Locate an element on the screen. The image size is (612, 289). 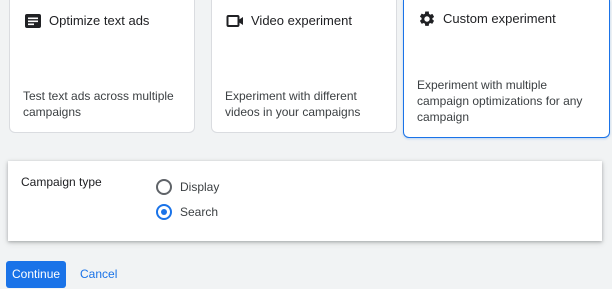
continue-button: Continue is located at coordinates (36, 274).